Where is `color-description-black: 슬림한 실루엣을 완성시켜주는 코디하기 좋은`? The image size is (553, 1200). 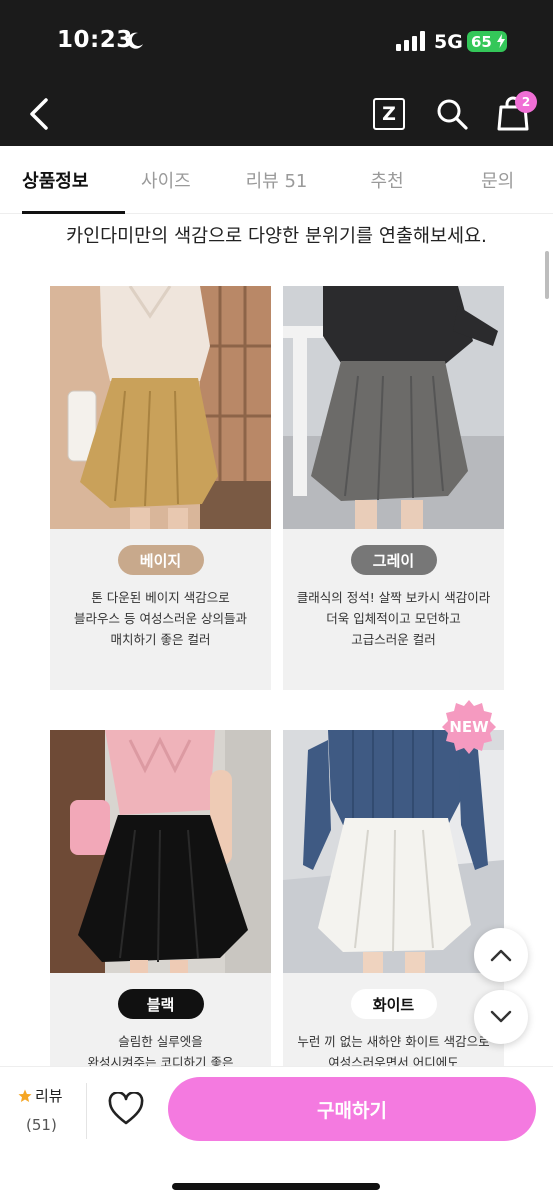 color-description-black: 슬림한 실루엣을 완성시켜주는 코디하기 좋은 is located at coordinates (160, 1048).